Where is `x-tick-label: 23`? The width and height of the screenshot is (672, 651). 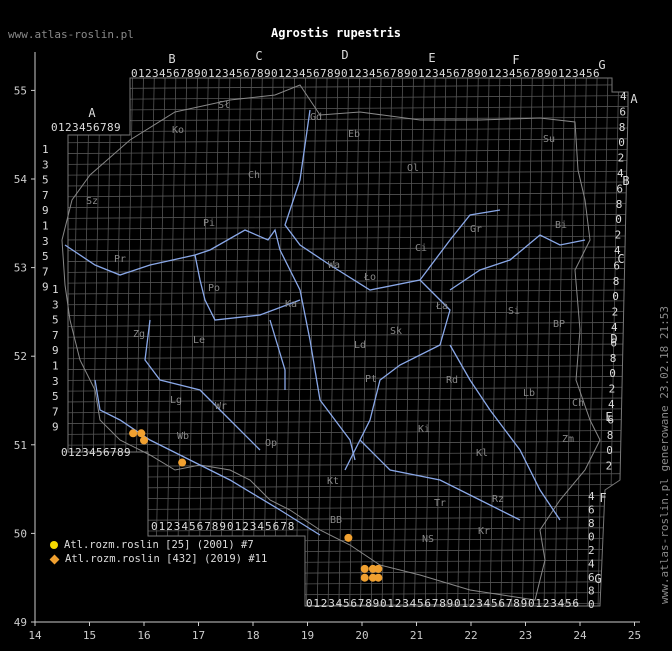 x-tick-label: 23 is located at coordinates (525, 635).